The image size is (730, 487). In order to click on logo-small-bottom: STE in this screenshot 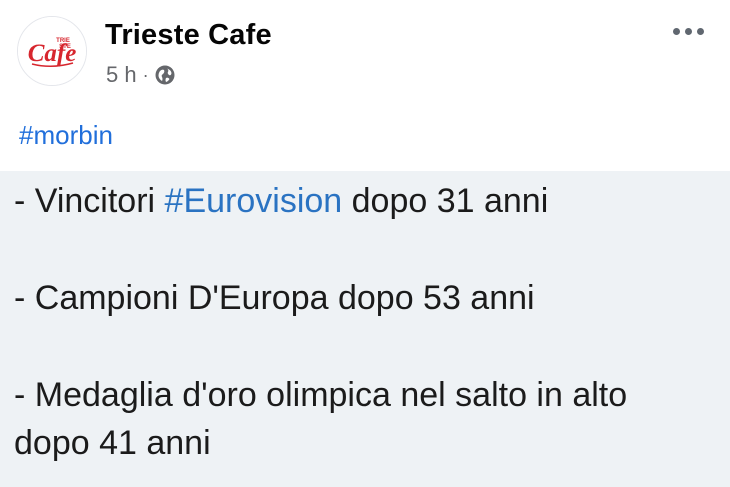, I will do `click(65, 47)`.